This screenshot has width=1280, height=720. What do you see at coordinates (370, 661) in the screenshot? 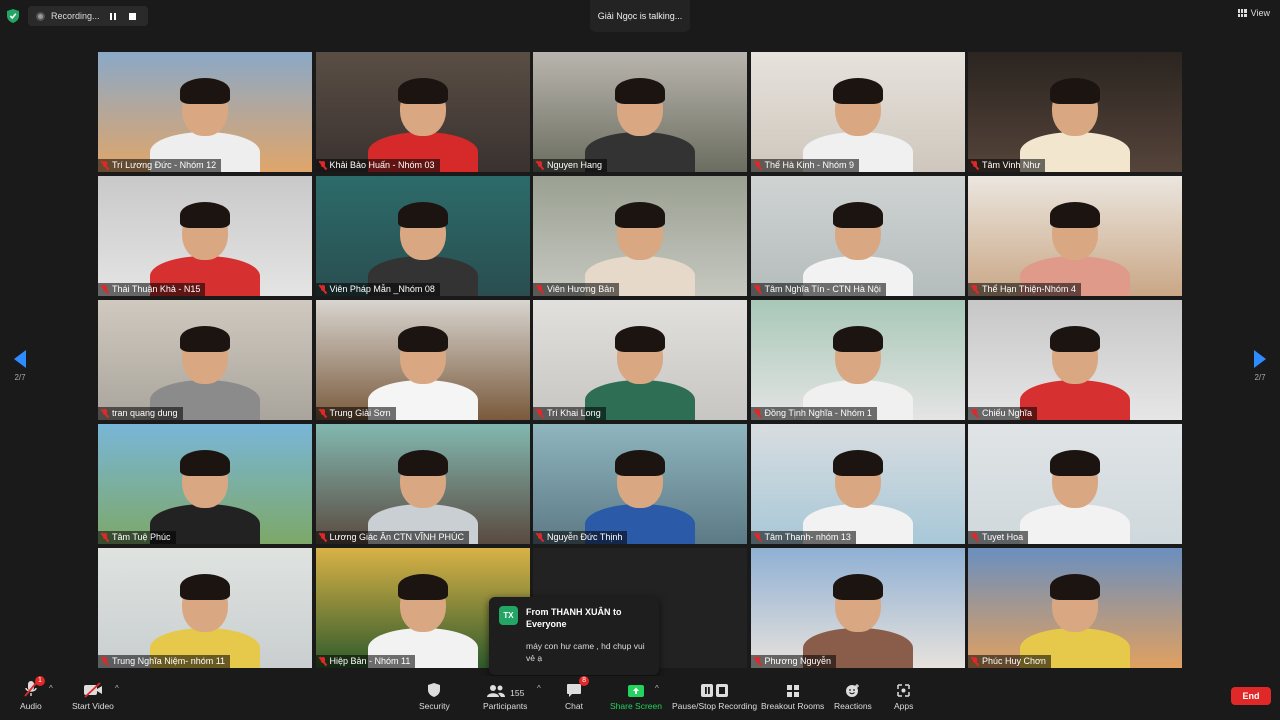
I see `participant-name: Hiệp Bản - Nhóm 11` at bounding box center [370, 661].